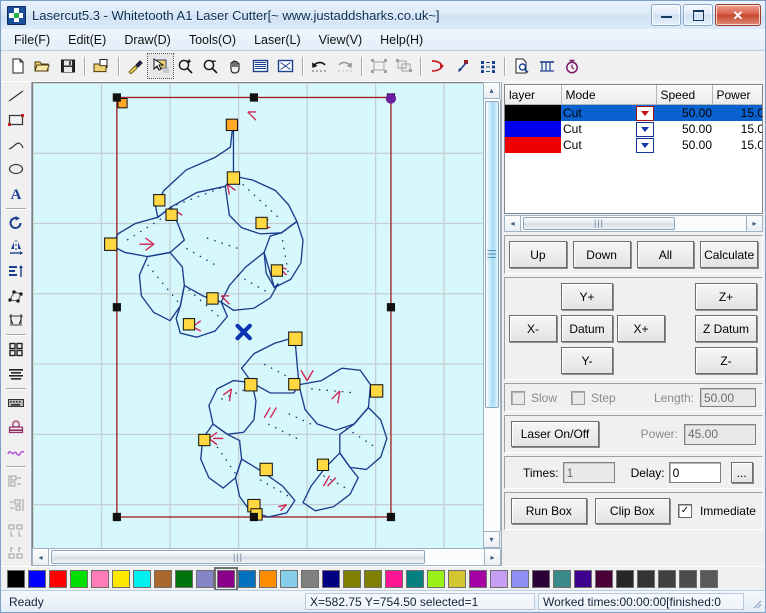 Image resolution: width=766 pixels, height=613 pixels. I want to click on mirror-horizontal-icon, so click(16, 247).